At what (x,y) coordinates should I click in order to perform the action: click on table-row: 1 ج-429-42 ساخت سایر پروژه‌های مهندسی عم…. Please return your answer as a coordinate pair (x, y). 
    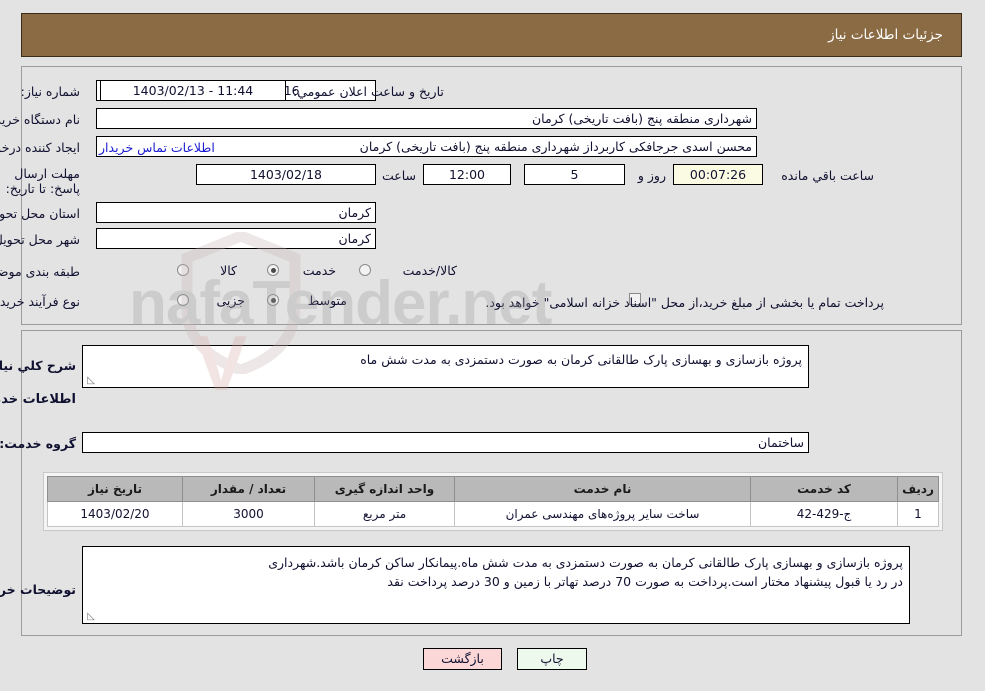
    Looking at the image, I should click on (494, 514).